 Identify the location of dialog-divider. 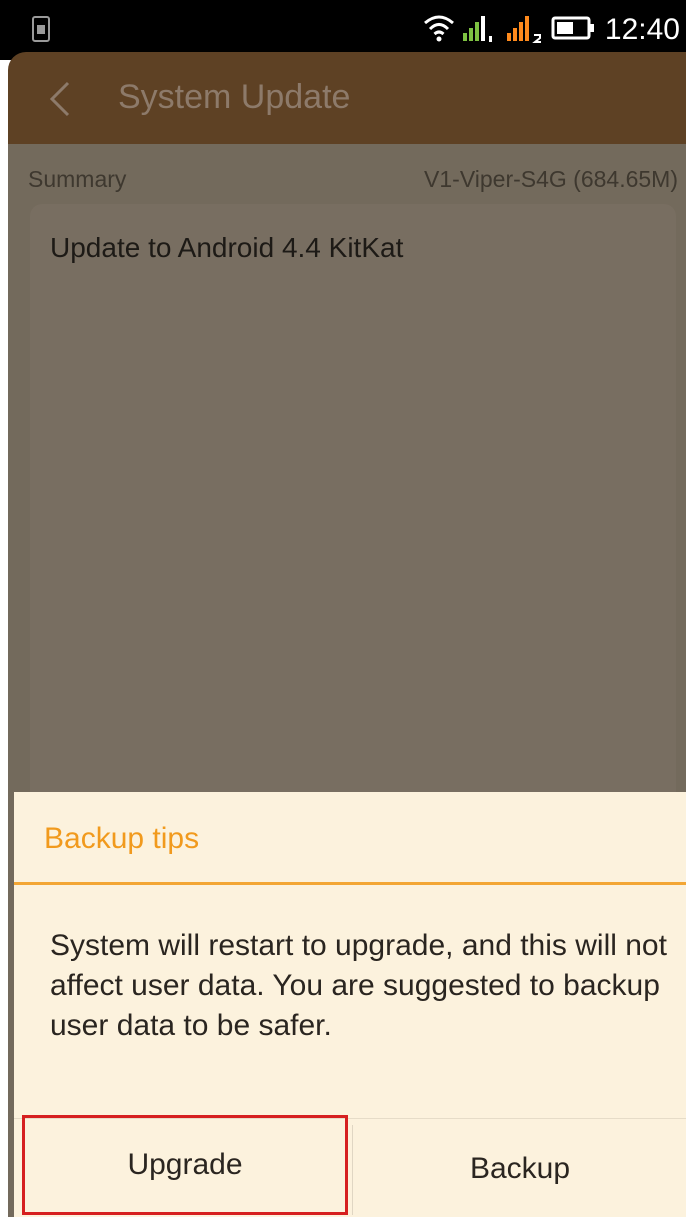
(350, 883).